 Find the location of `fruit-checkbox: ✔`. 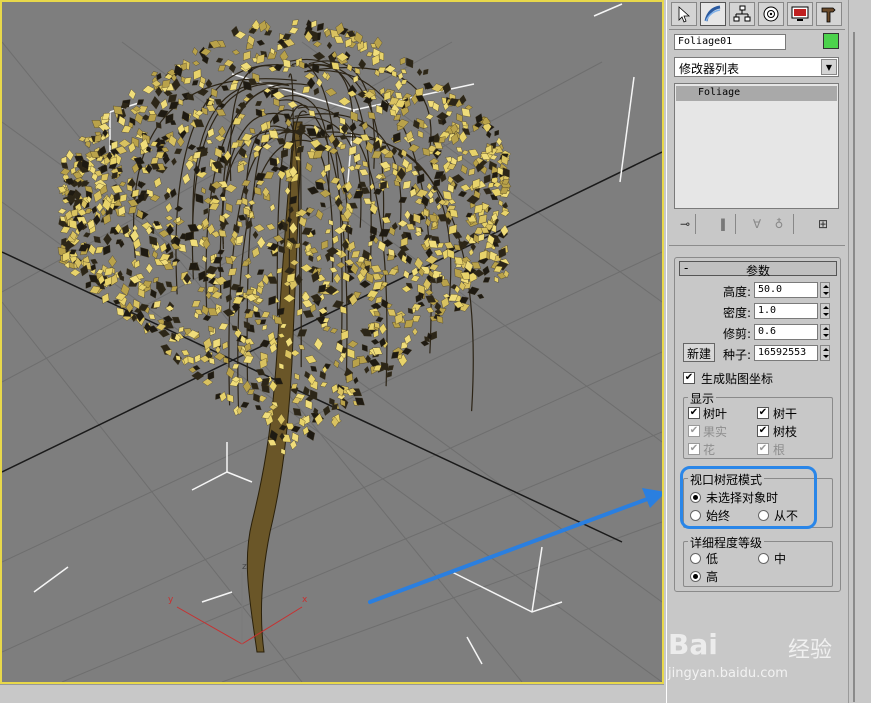

fruit-checkbox: ✔ is located at coordinates (694, 431).